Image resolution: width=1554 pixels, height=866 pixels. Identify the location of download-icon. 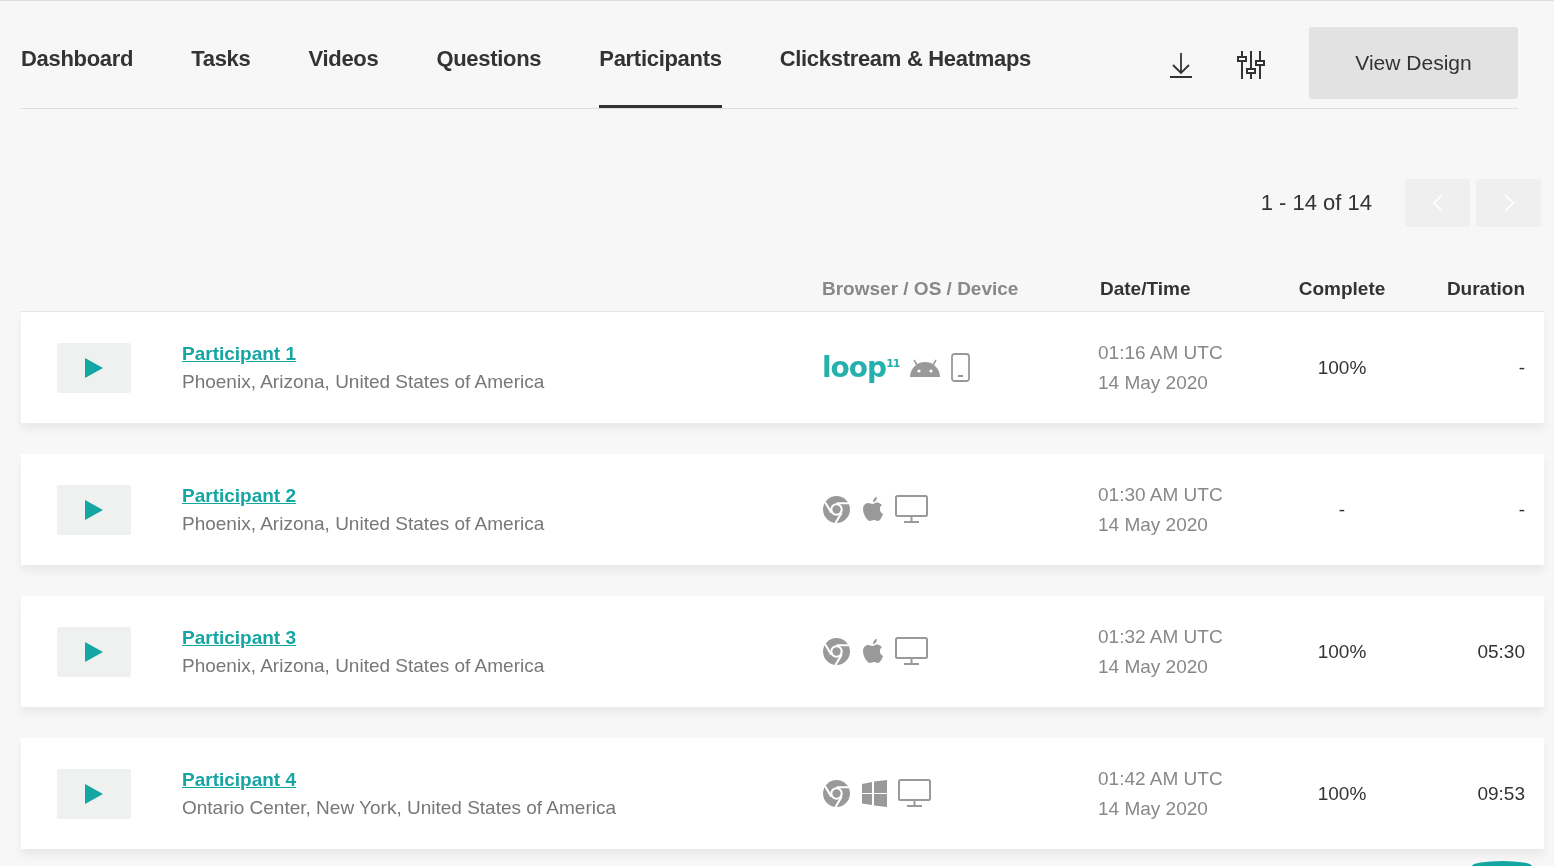
(1181, 64).